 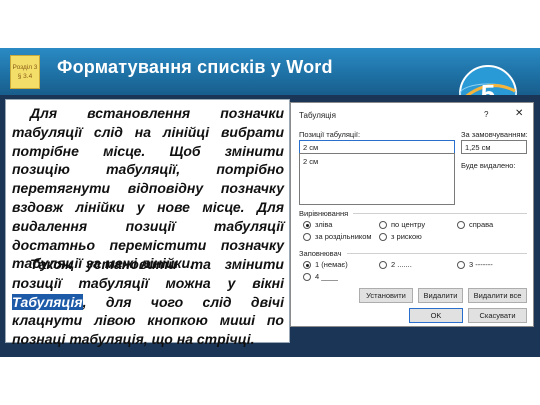 What do you see at coordinates (270, 381) in the screenshot?
I see `bottom-strip` at bounding box center [270, 381].